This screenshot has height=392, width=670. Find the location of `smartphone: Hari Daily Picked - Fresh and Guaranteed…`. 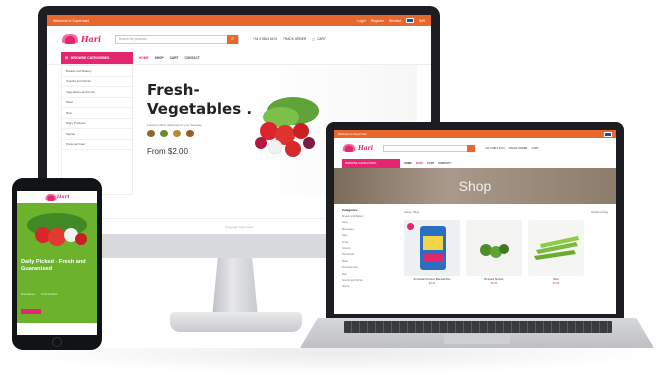

smartphone: Hari Daily Picked - Fresh and Guaranteed… is located at coordinates (57, 264).